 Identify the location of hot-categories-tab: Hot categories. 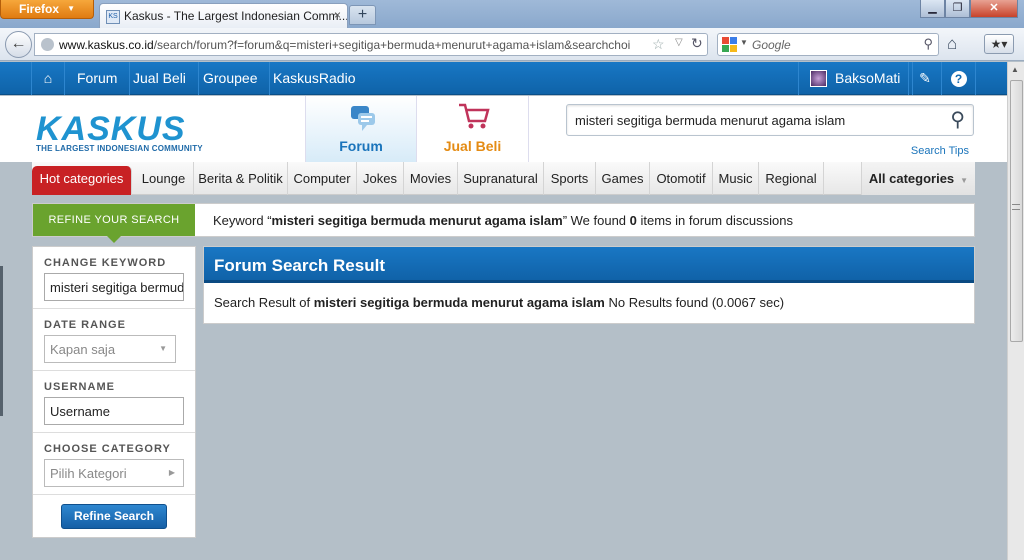
(82, 180).